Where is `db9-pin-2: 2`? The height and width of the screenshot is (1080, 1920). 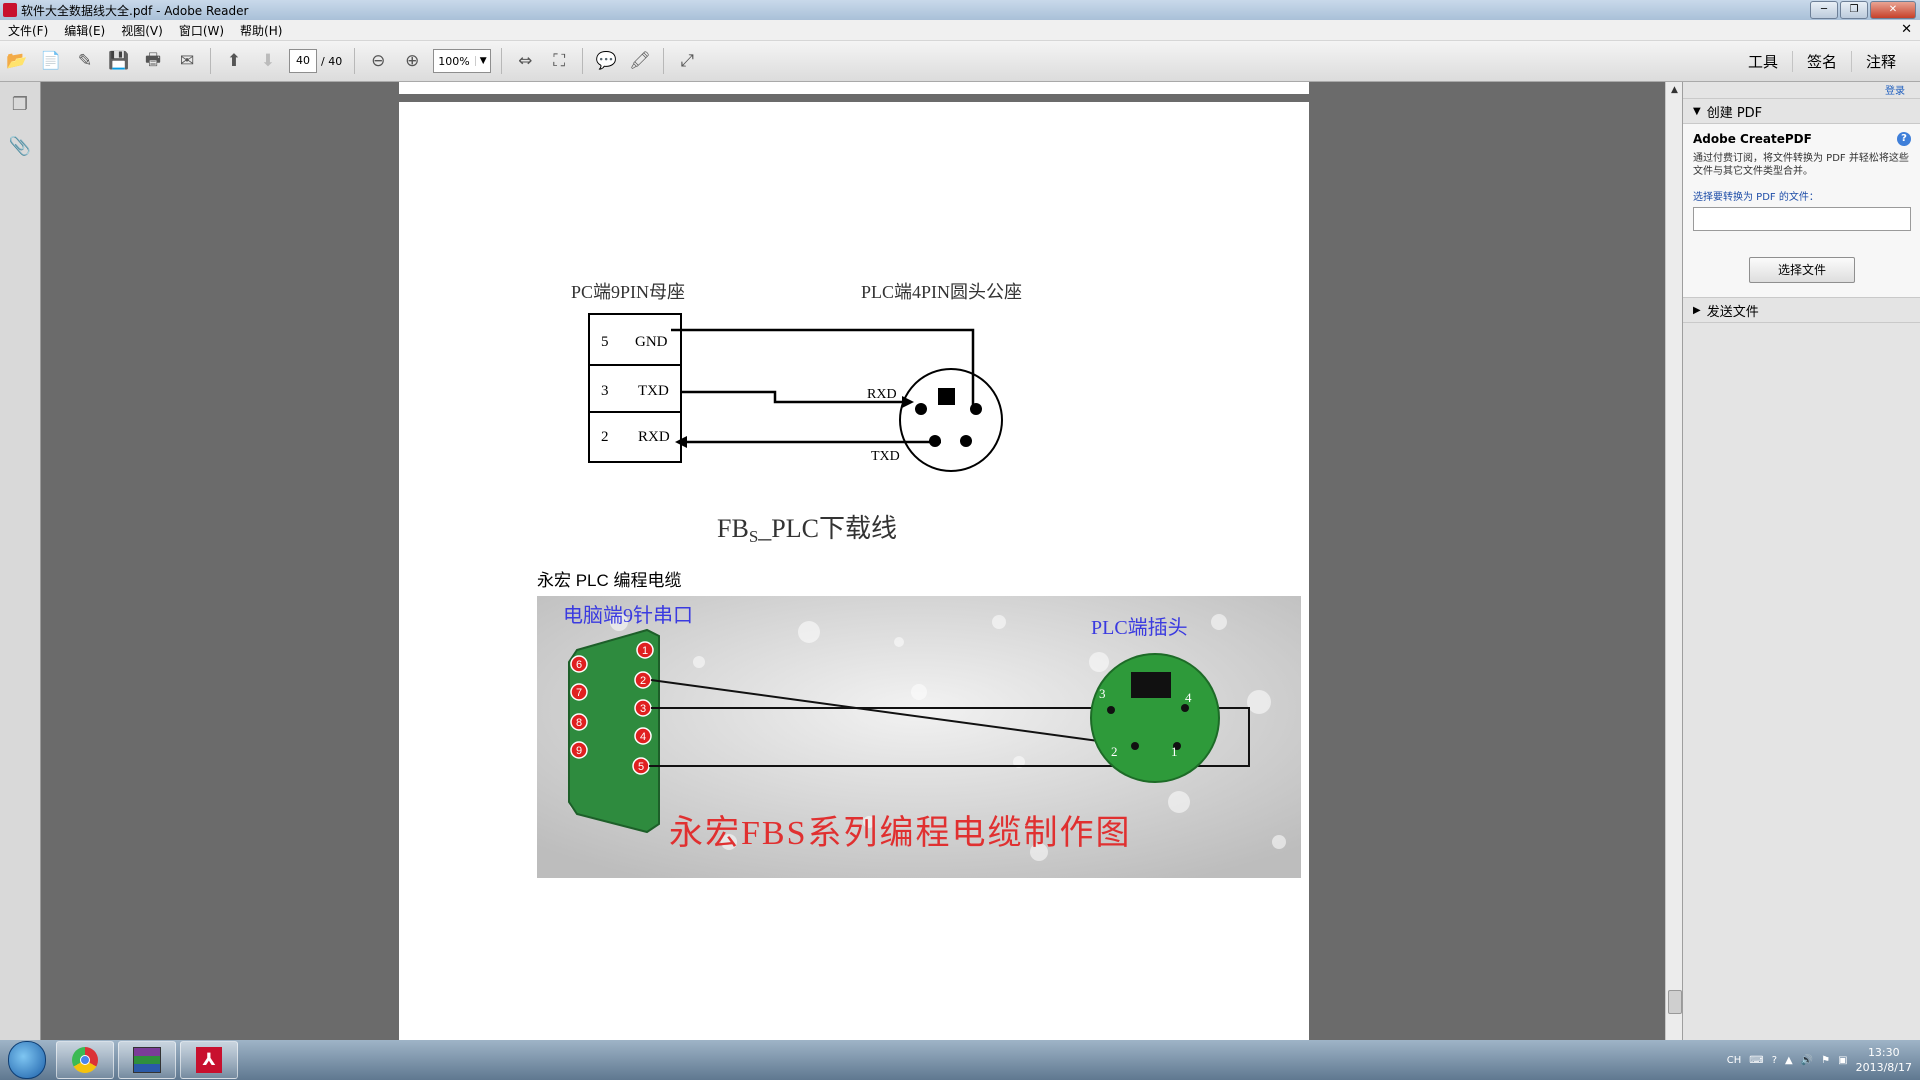
db9-pin-2: 2 is located at coordinates (605, 437).